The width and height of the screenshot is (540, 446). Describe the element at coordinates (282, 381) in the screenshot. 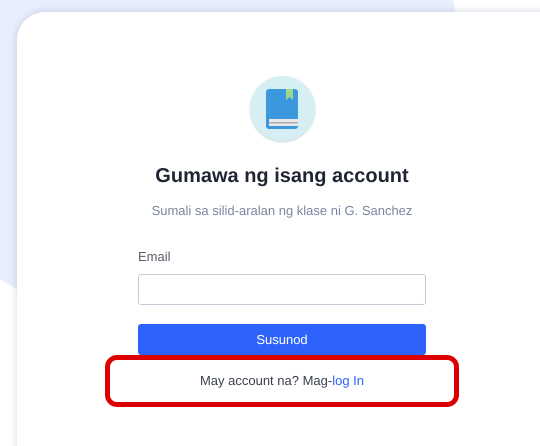

I see `login-prompt: May account na? Mag-log In` at that location.